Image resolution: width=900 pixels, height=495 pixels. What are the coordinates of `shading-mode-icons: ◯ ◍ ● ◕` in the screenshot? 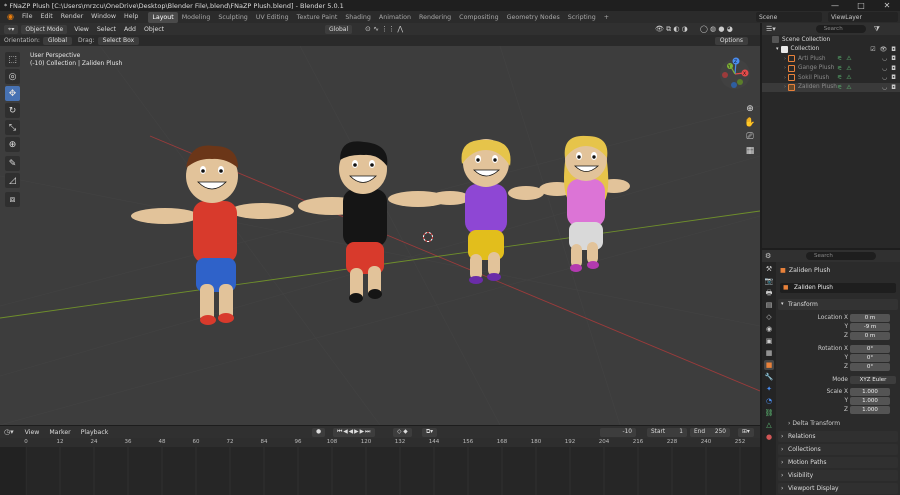 It's located at (716, 29).